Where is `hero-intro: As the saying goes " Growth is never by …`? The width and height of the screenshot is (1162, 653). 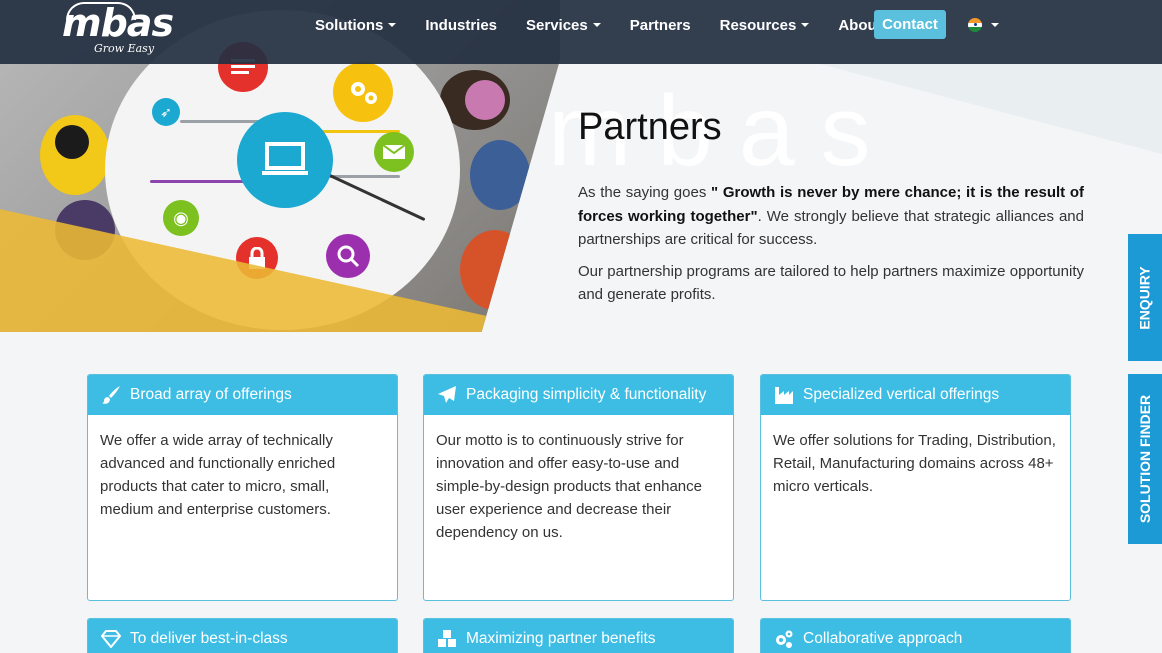 hero-intro: As the saying goes " Growth is never by … is located at coordinates (831, 248).